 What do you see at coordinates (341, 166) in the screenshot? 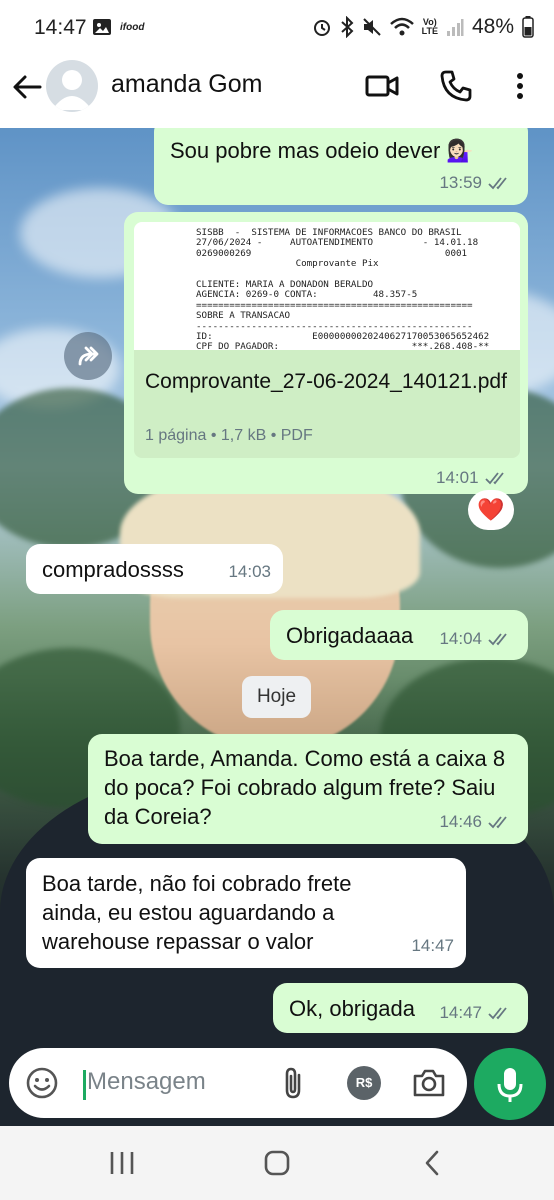
I see `message-outgoing: Sou pobre mas odeio dever 💁🏻‍♀️ 13:59` at bounding box center [341, 166].